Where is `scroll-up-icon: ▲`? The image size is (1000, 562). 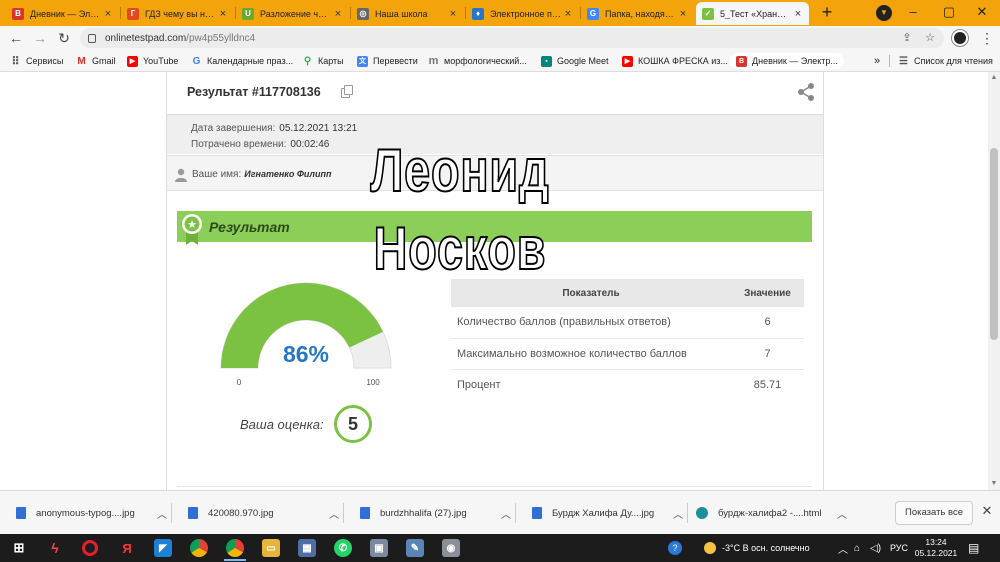
scroll-up-icon: ▲ is located at coordinates (994, 78).